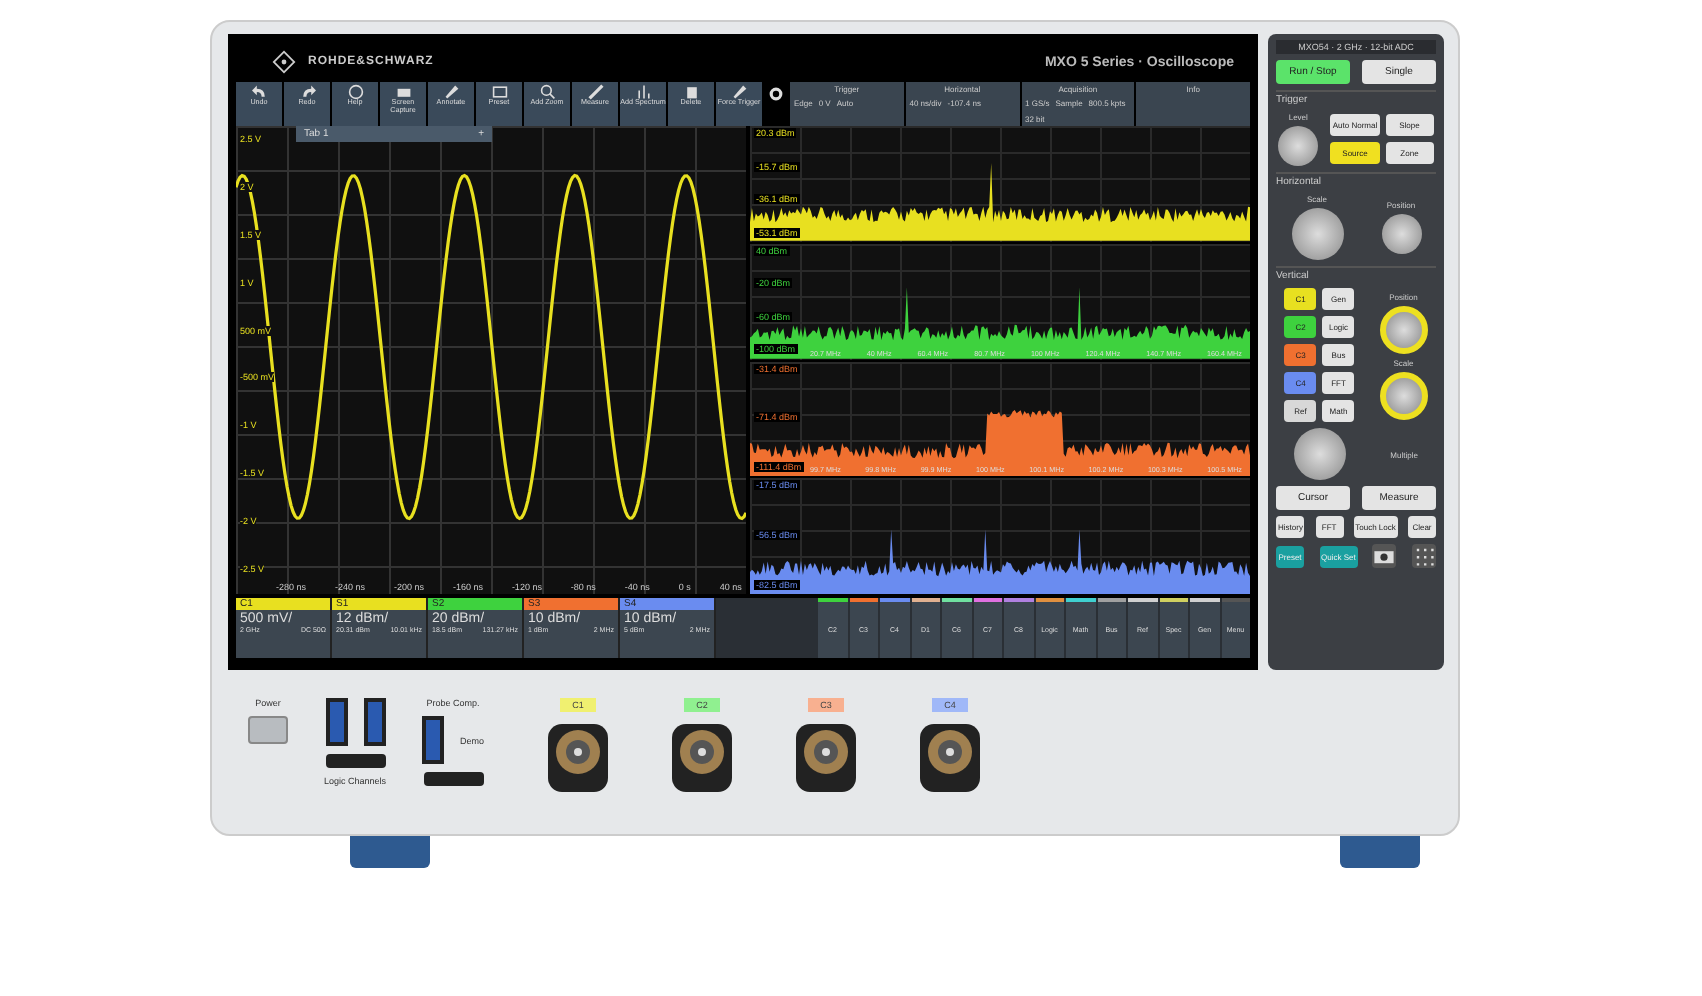  What do you see at coordinates (355, 92) in the screenshot?
I see `circle-icon` at bounding box center [355, 92].